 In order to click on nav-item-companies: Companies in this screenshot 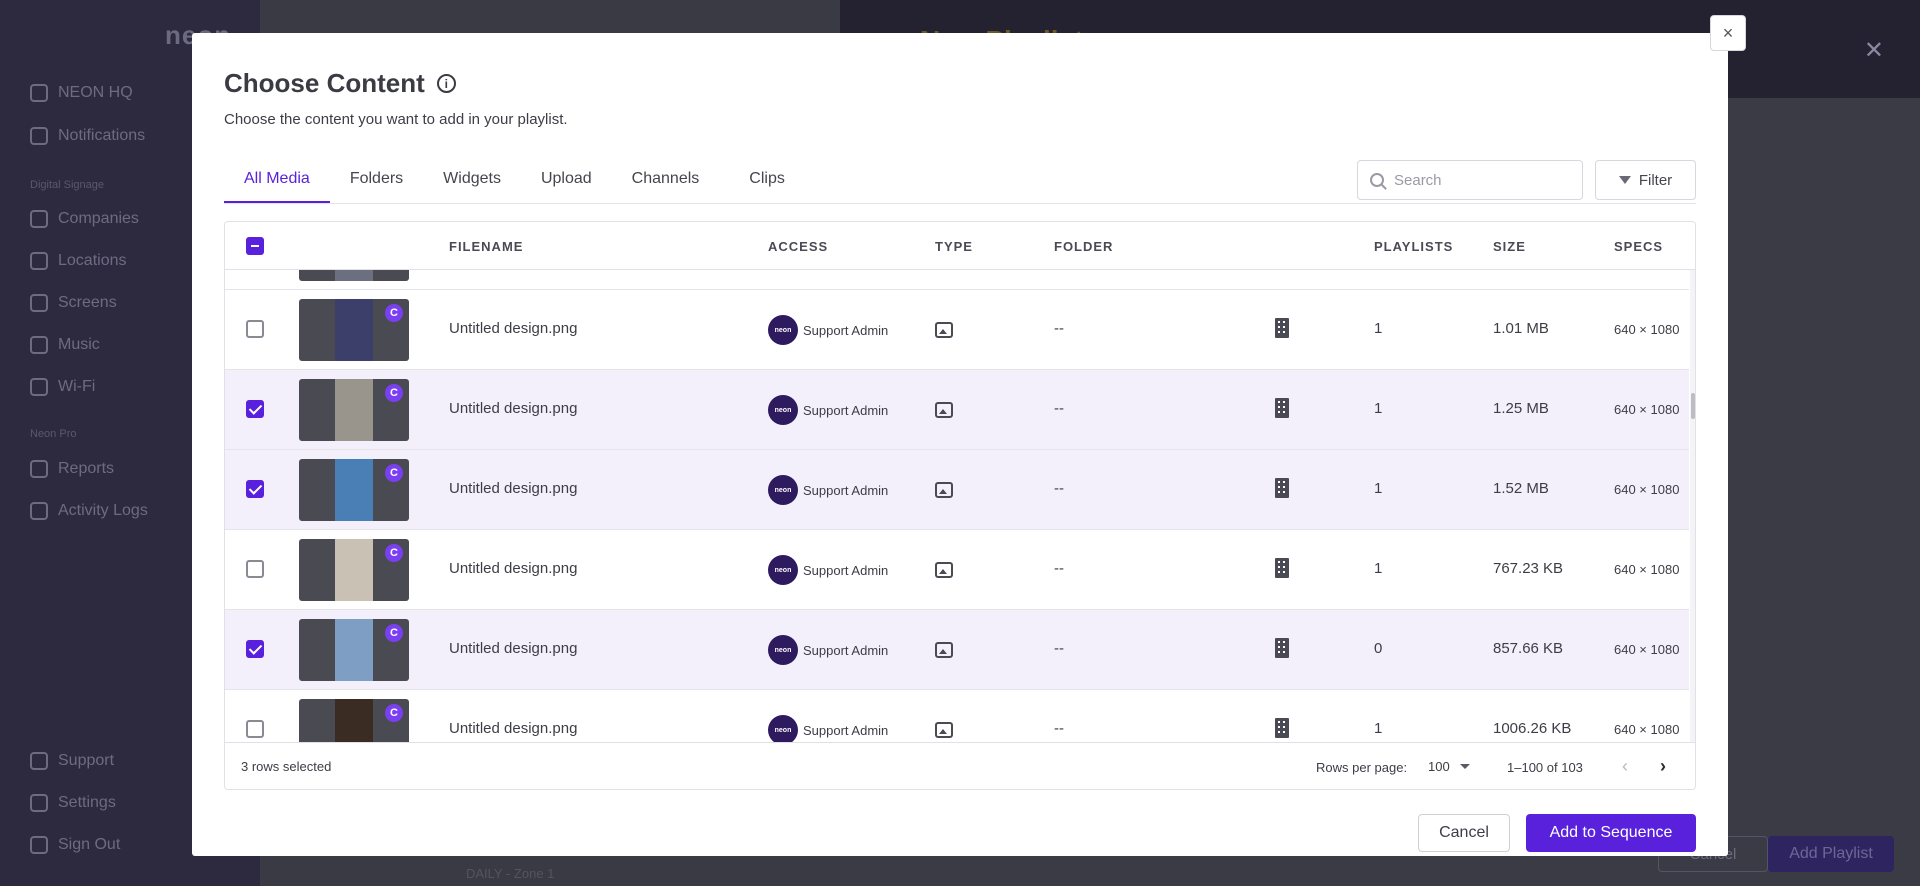, I will do `click(84, 219)`.